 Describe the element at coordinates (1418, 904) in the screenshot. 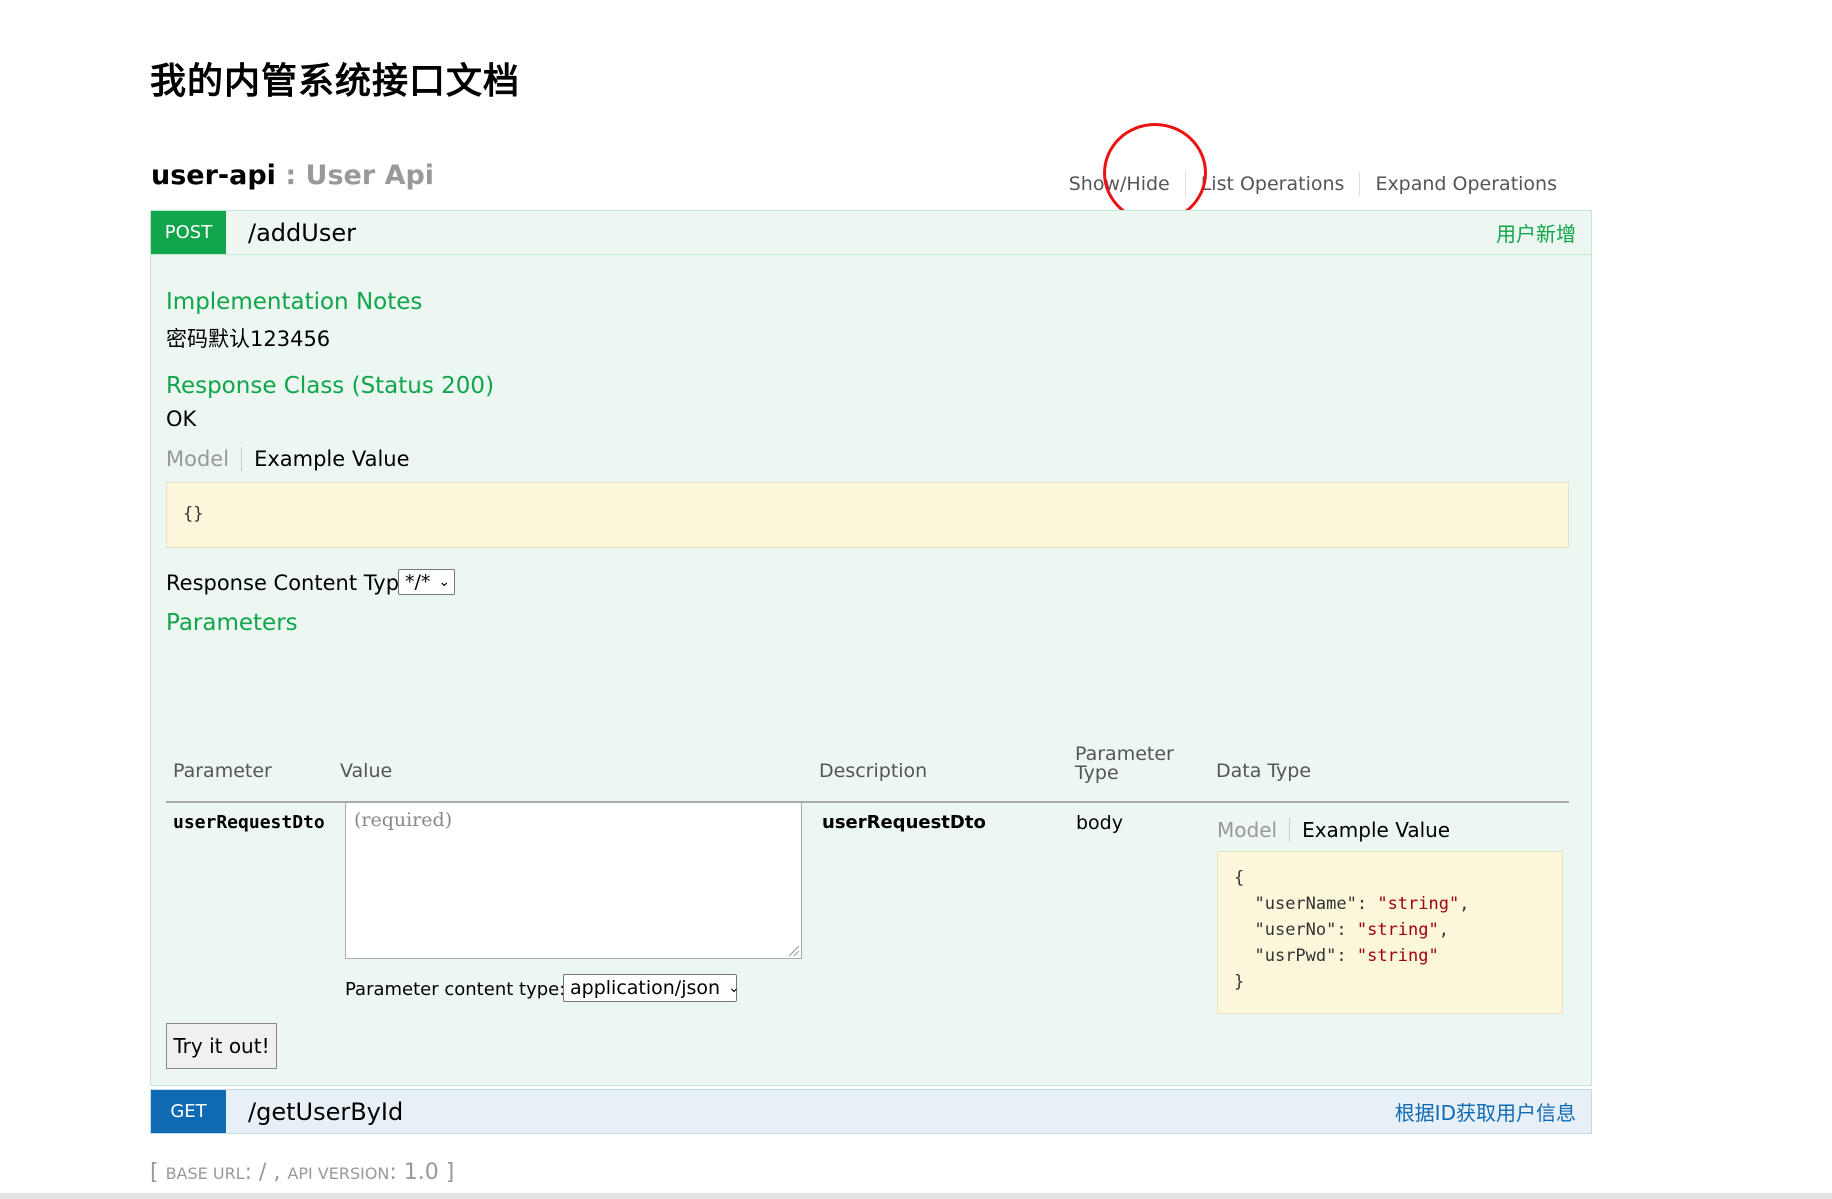

I see `value-username: "string"` at that location.